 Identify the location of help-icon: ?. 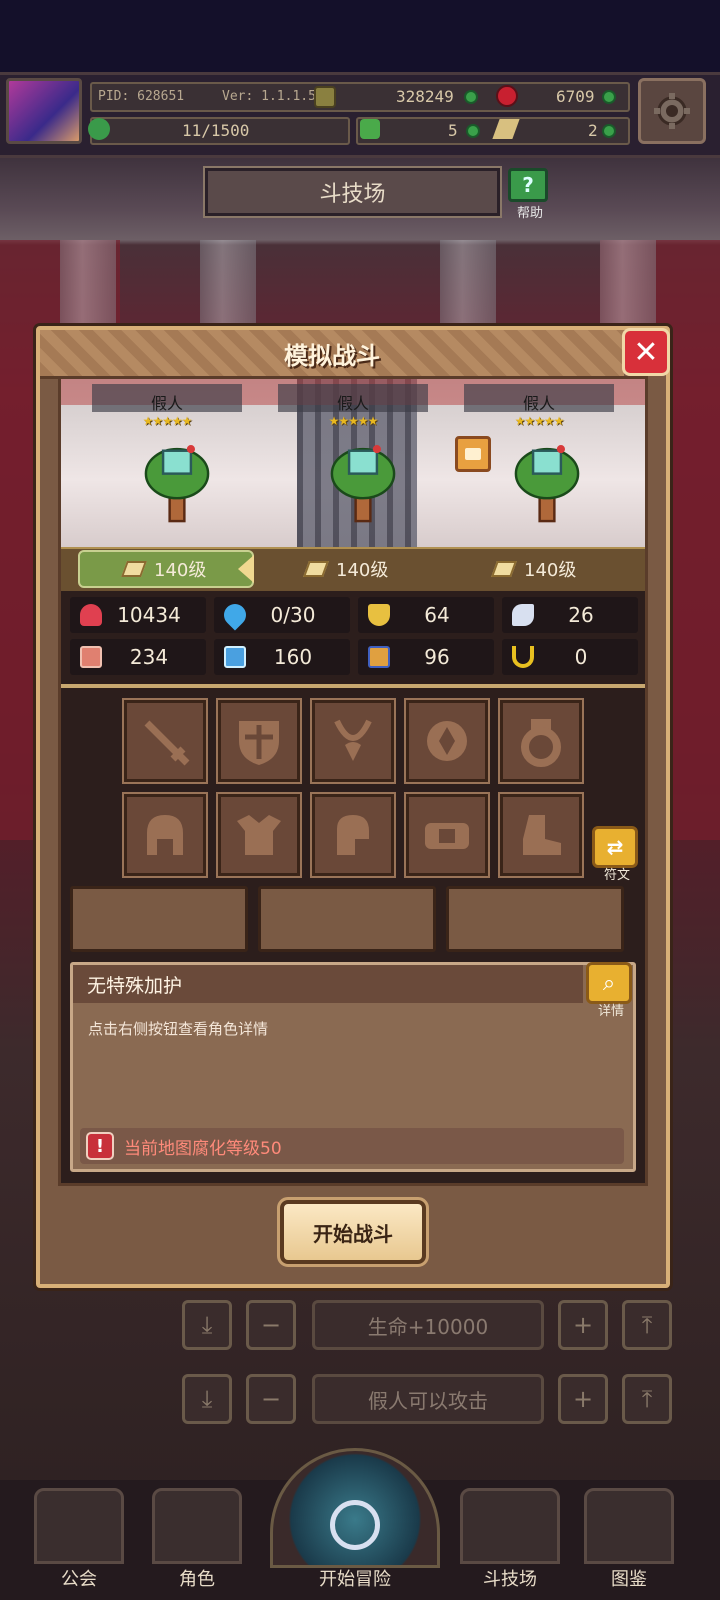
(528, 185).